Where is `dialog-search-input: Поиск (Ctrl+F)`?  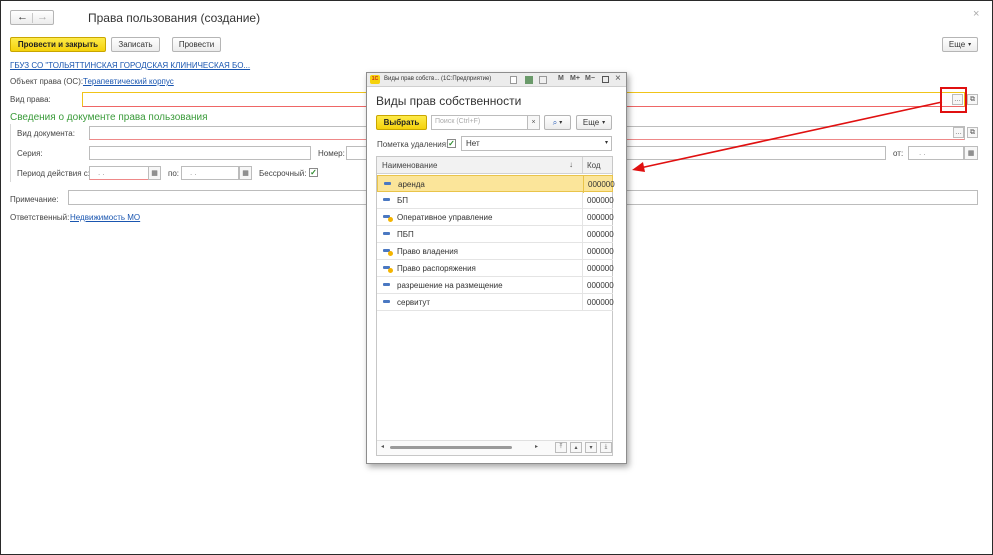 dialog-search-input: Поиск (Ctrl+F) is located at coordinates (479, 122).